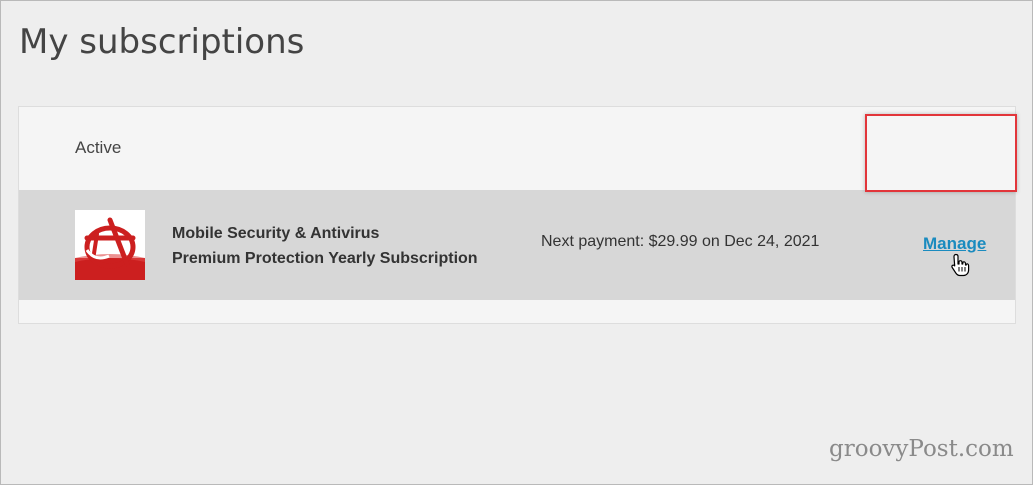 The width and height of the screenshot is (1033, 485). Describe the element at coordinates (98, 147) in the screenshot. I see `section-label-active: Active` at that location.